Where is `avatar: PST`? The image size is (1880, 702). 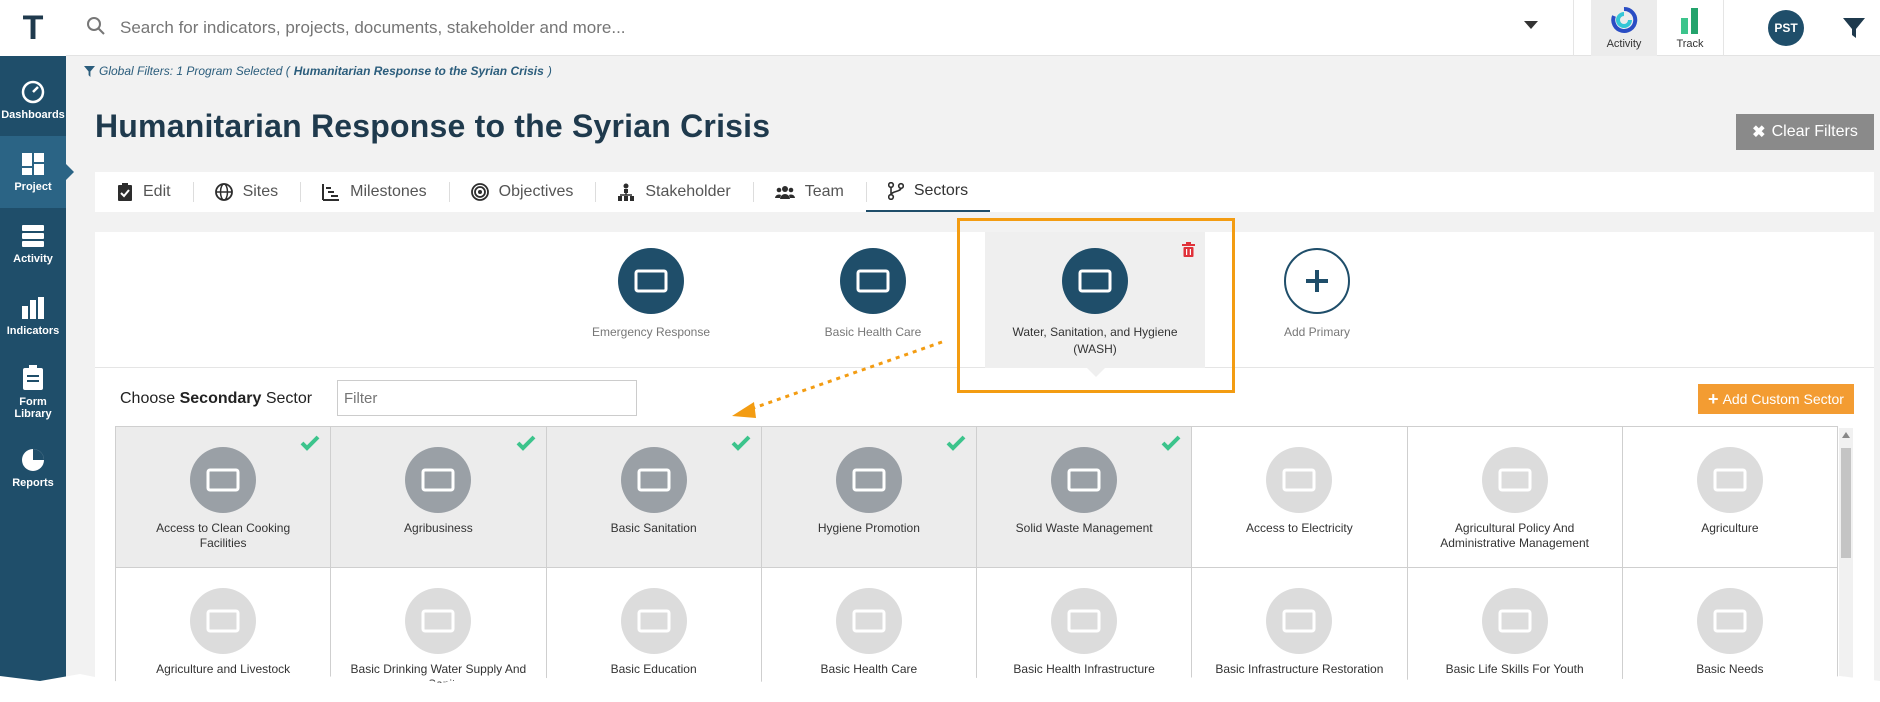 avatar: PST is located at coordinates (1786, 28).